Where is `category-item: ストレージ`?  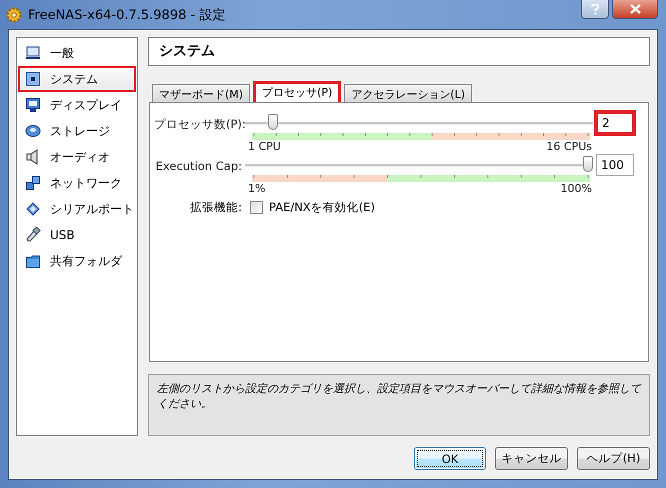
category-item: ストレージ is located at coordinates (77, 131).